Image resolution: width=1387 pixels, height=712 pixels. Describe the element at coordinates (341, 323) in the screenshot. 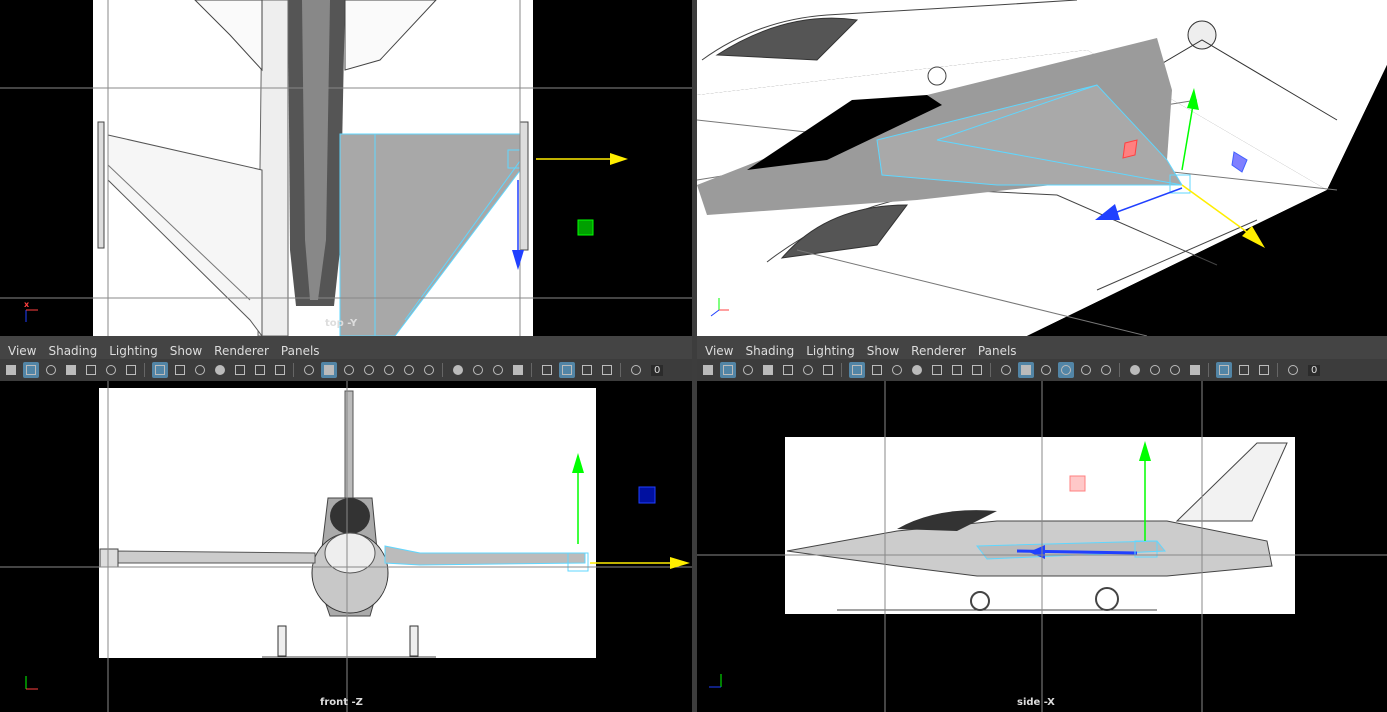

I see `viewport-label: top -Y` at that location.